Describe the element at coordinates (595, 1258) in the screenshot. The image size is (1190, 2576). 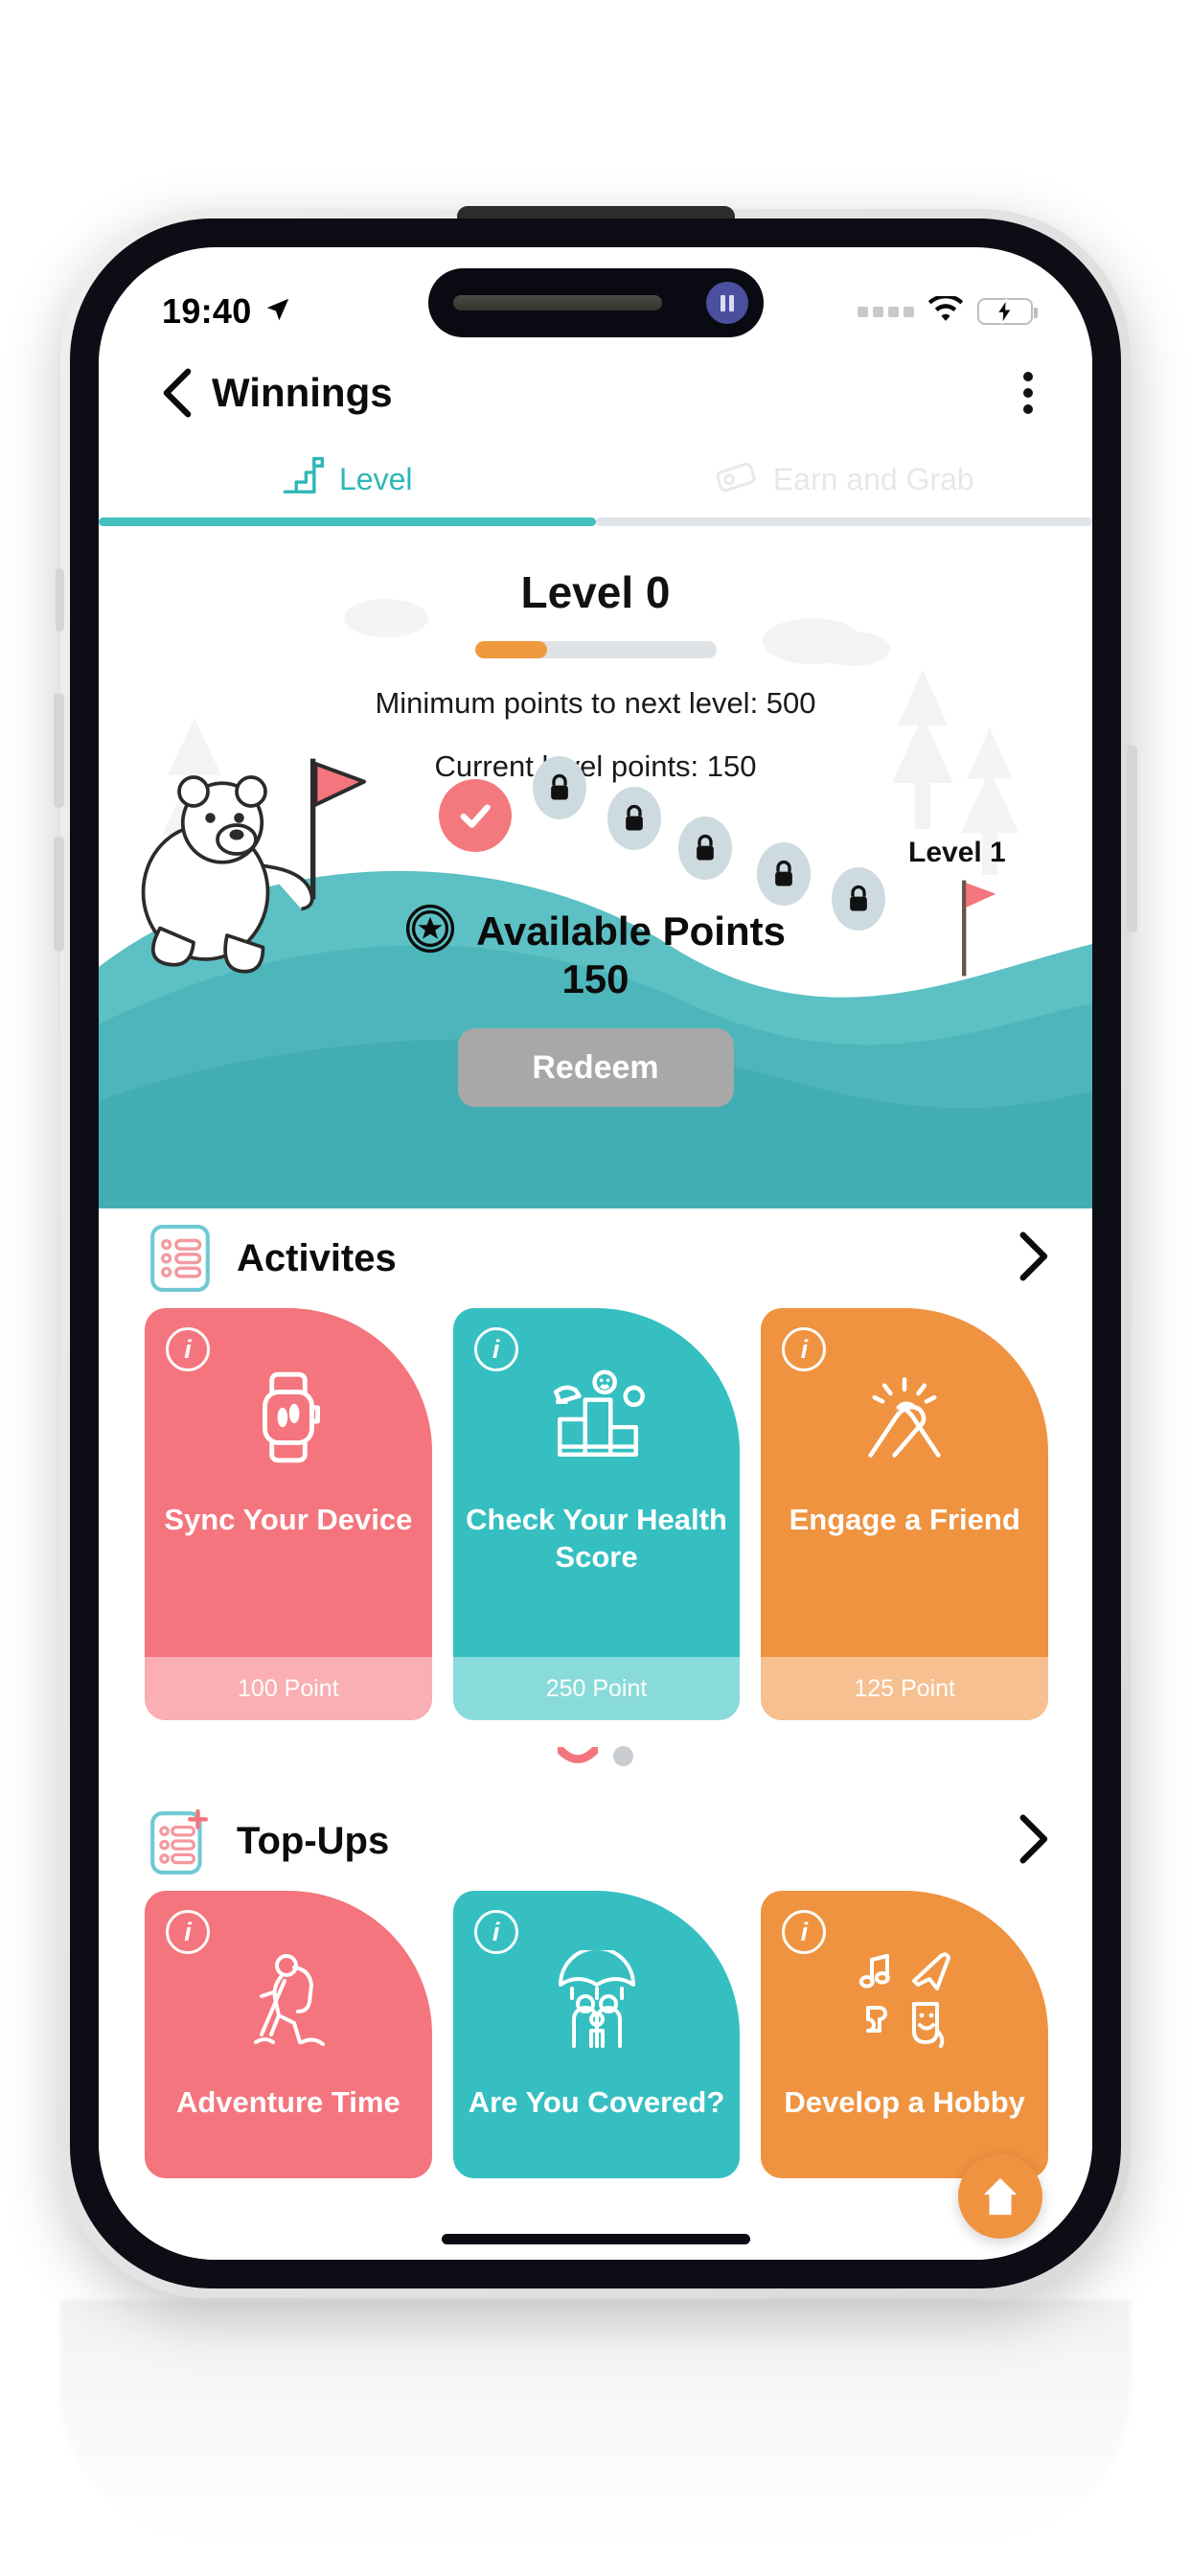
I see `section-header-activities: Activites` at that location.